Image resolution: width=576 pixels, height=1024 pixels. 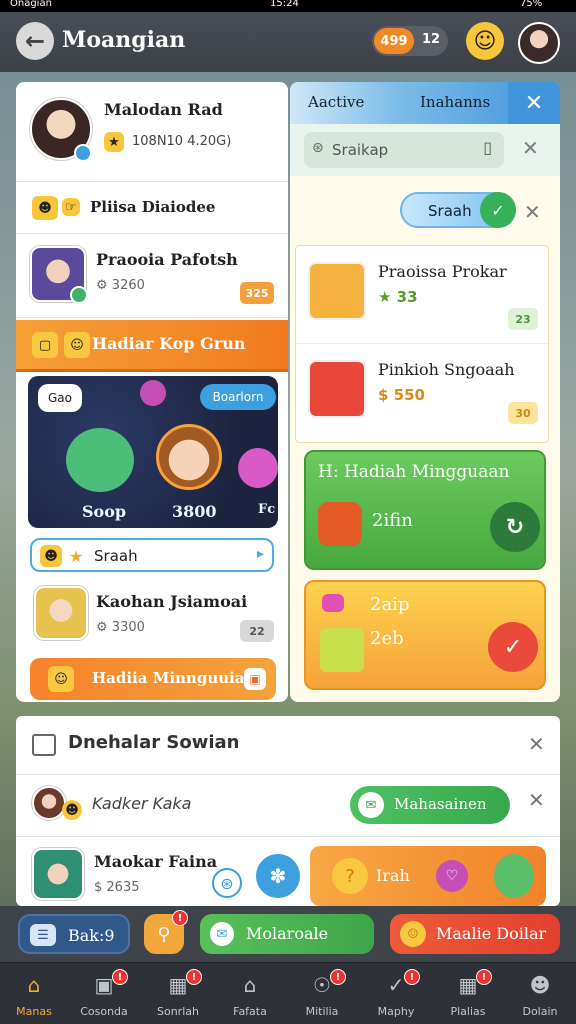 I want to click on scene-label-right: 3800, so click(x=194, y=511).